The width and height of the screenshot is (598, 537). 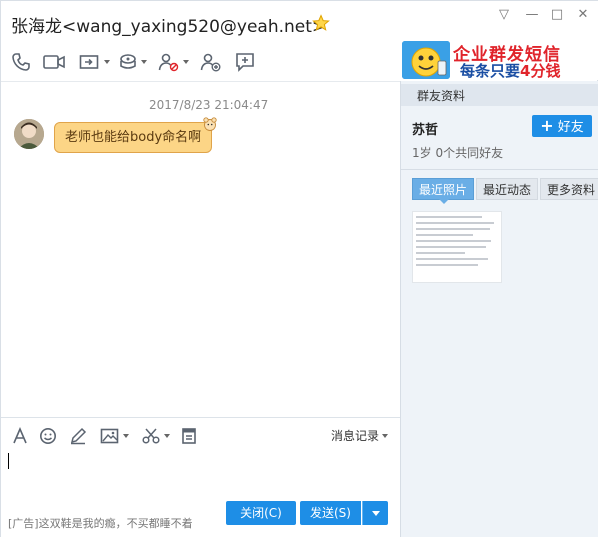 I want to click on chat-add-icon, so click(x=245, y=62).